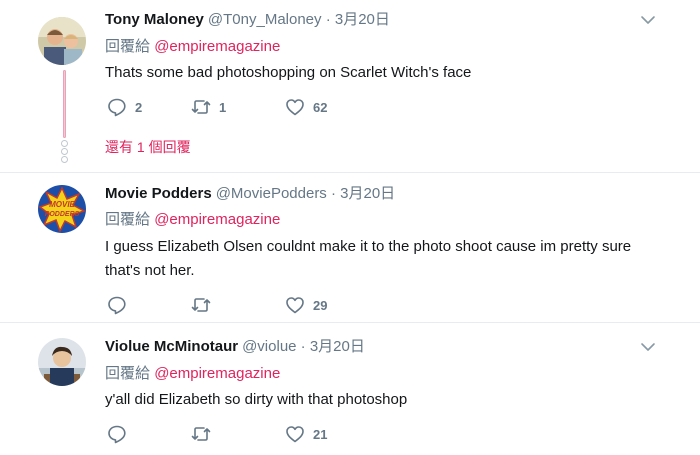 This screenshot has width=700, height=455. I want to click on display-name: Movie Podders, so click(158, 193).